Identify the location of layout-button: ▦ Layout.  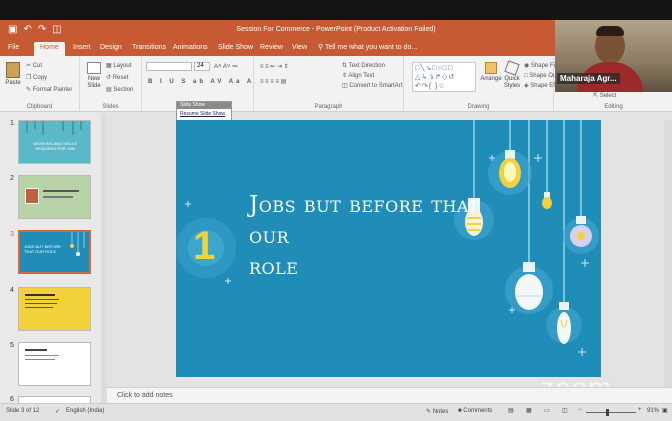
(118, 66).